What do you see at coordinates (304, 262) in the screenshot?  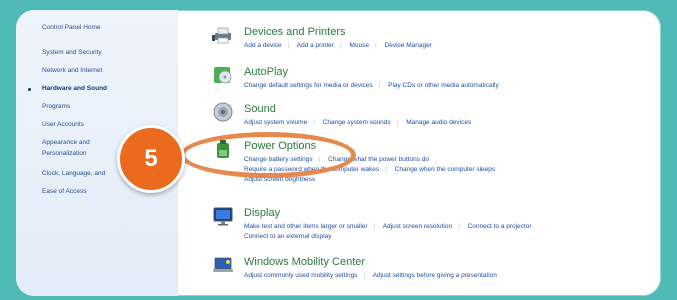 I see `category-title: Windows Mobility Center` at bounding box center [304, 262].